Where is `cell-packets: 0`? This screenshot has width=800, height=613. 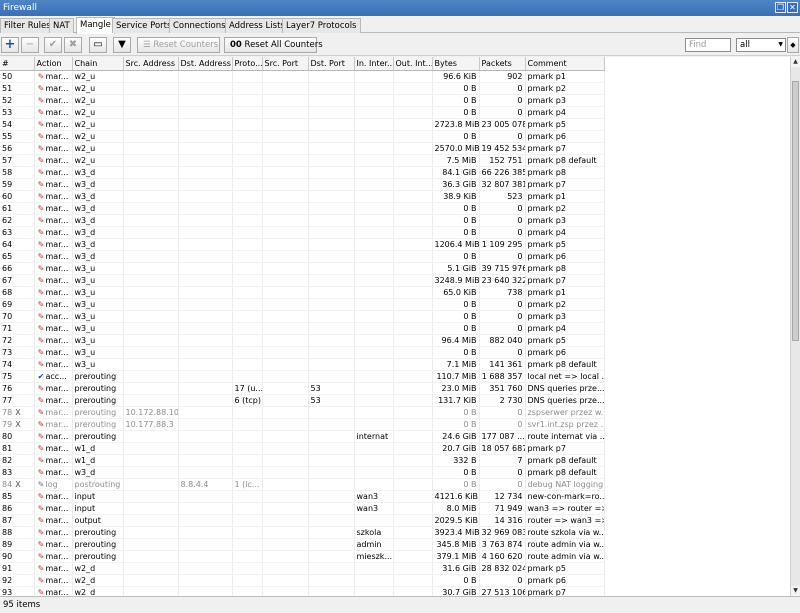 cell-packets: 0 is located at coordinates (502, 112).